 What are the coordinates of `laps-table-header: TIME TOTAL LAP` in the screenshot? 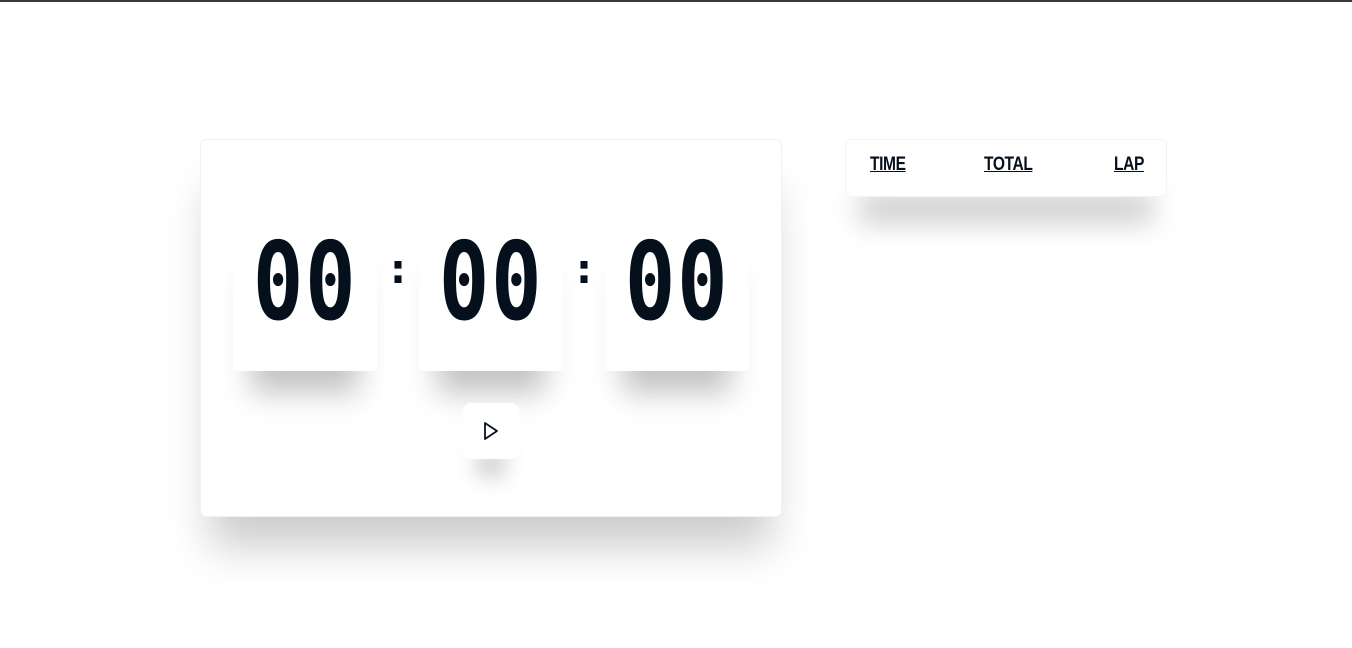 It's located at (1006, 168).